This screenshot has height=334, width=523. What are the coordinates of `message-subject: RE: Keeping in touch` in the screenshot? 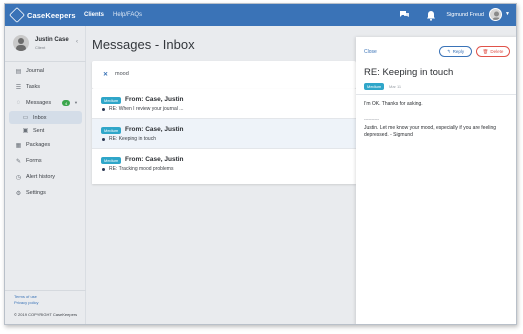 It's located at (132, 139).